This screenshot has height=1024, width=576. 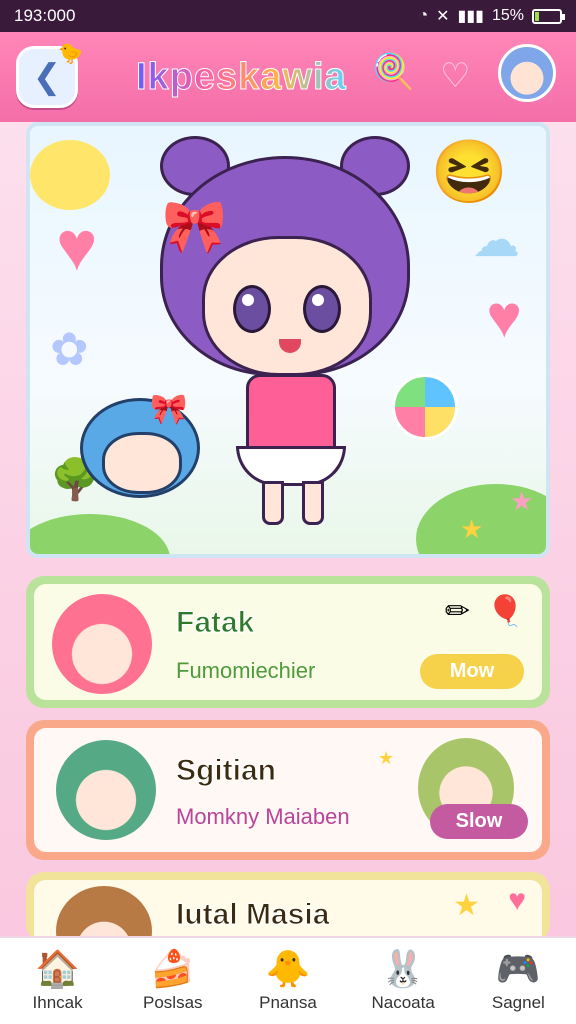 I want to click on card-title: Fatak, so click(x=215, y=623).